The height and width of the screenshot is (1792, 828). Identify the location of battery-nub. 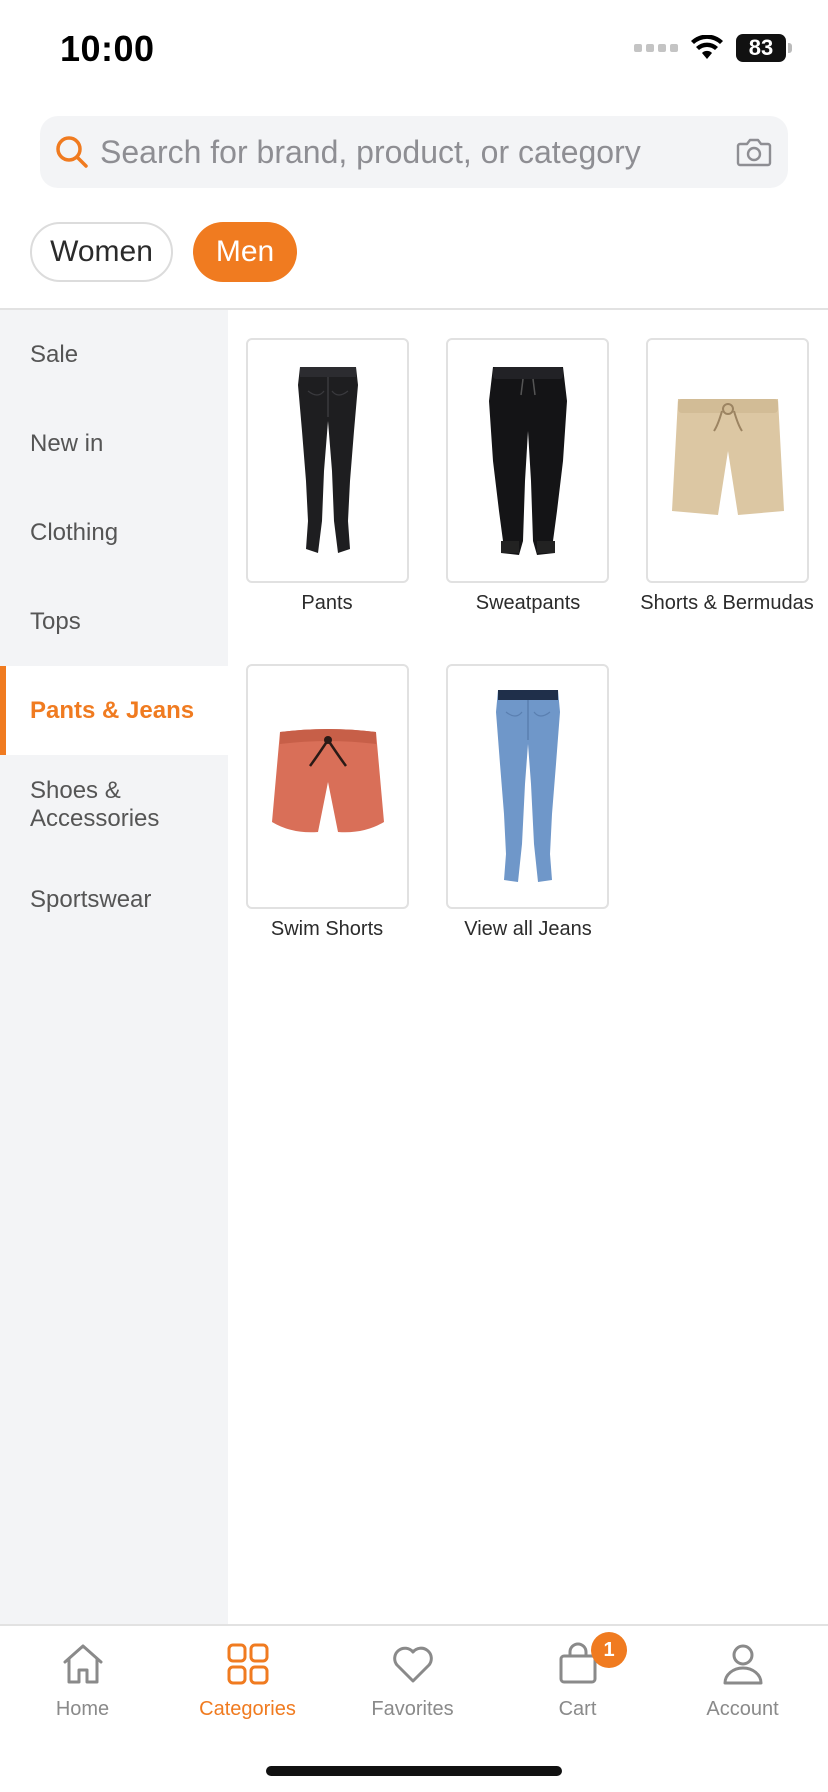
(790, 48).